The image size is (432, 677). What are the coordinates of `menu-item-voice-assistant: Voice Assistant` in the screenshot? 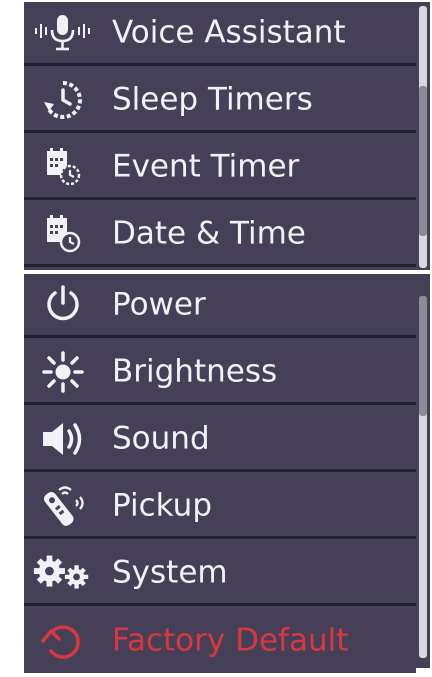 It's located at (220, 34).